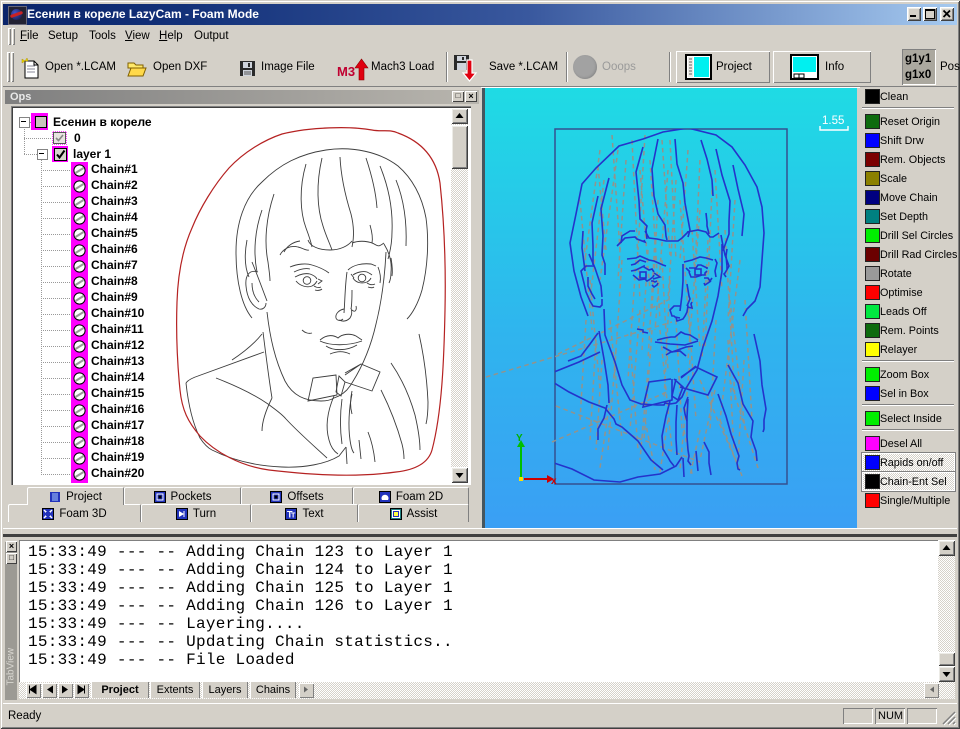  What do you see at coordinates (346, 71) in the screenshot?
I see `svg-text: M3` at bounding box center [346, 71].